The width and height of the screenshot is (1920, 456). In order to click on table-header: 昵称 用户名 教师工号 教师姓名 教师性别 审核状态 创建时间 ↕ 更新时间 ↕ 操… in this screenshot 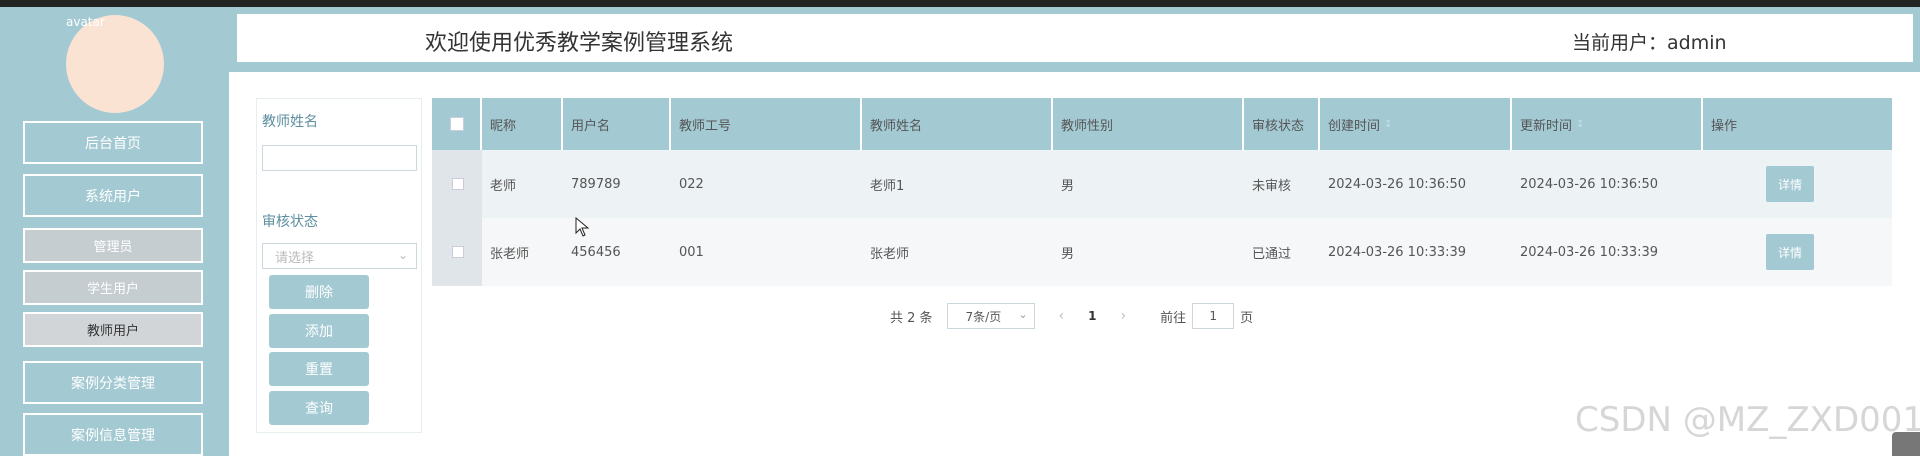, I will do `click(1162, 124)`.